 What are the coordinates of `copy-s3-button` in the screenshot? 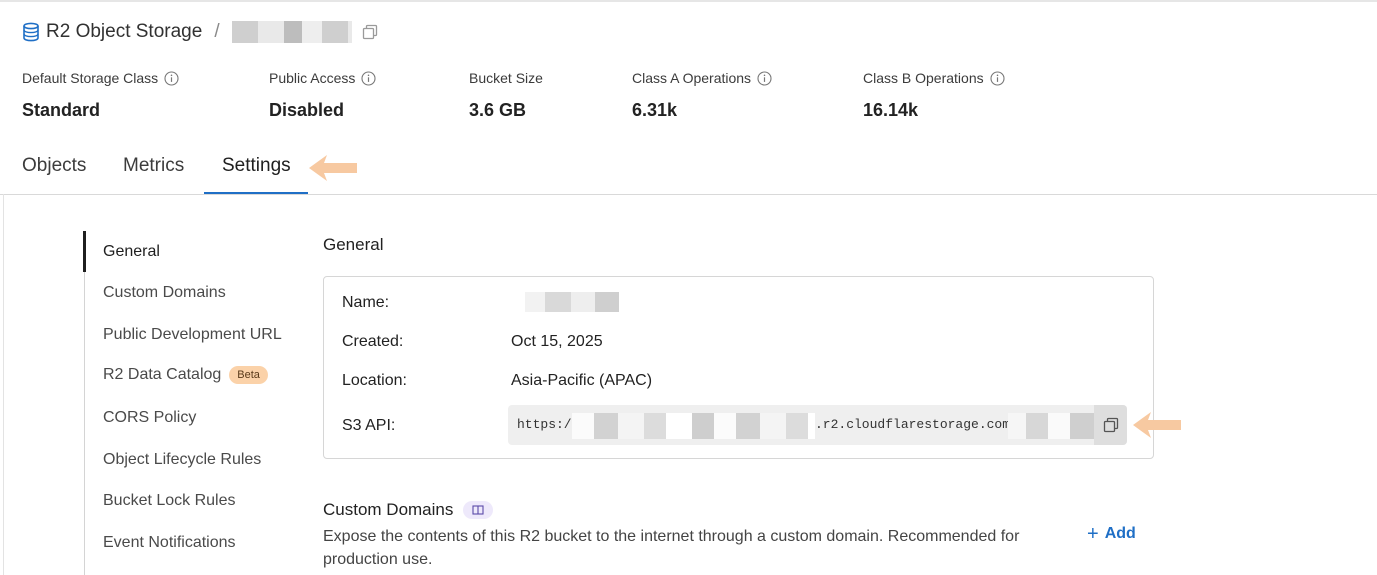 It's located at (1110, 425).